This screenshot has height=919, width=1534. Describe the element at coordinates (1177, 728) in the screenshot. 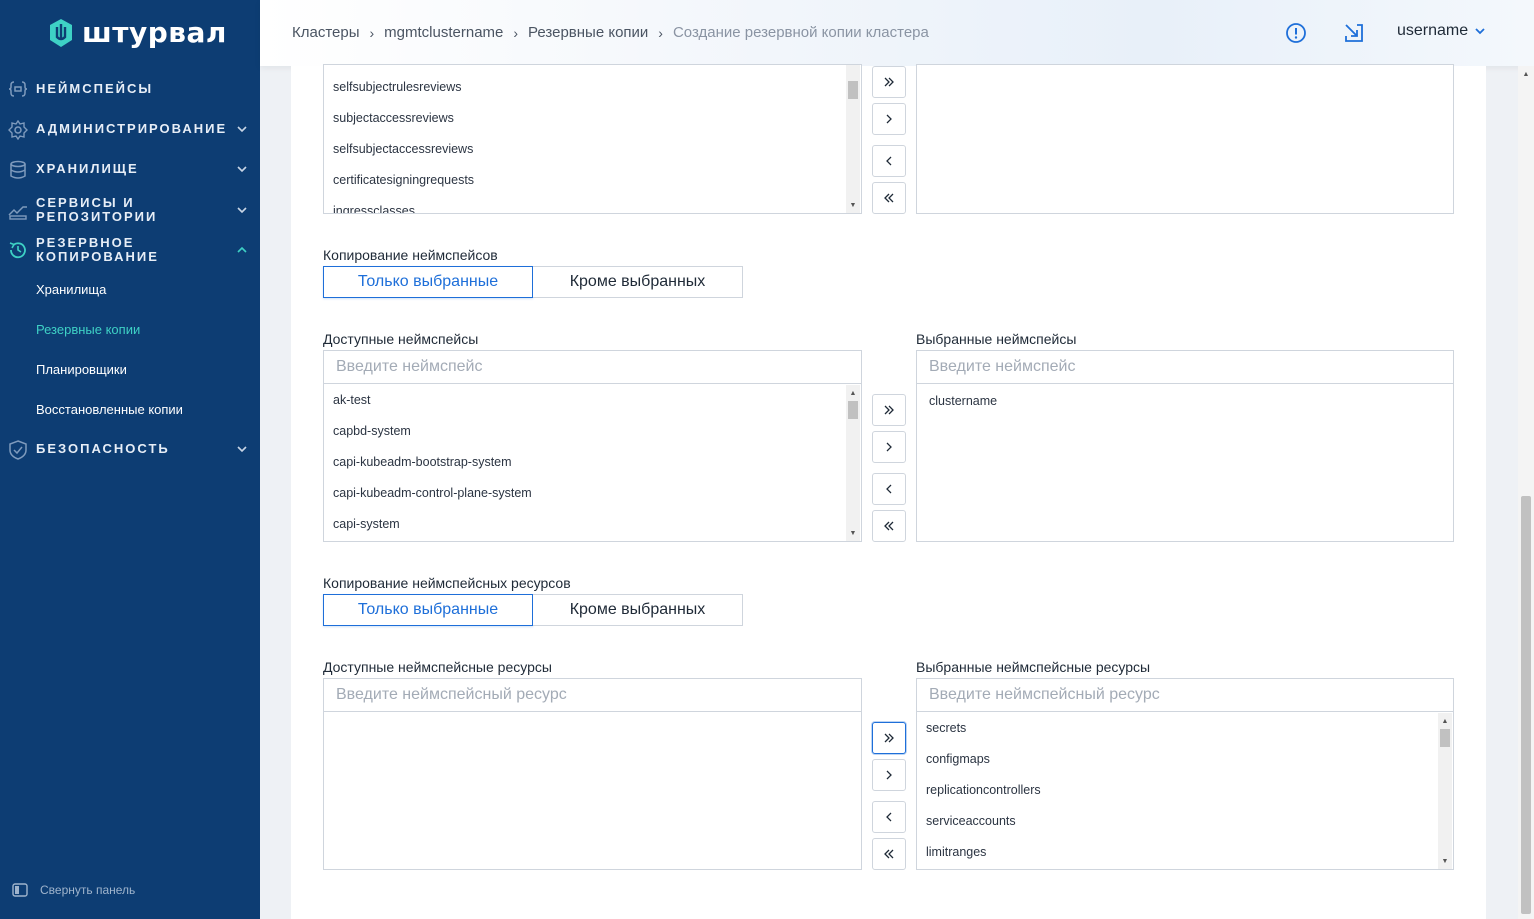

I see `list-item: secrets` at that location.